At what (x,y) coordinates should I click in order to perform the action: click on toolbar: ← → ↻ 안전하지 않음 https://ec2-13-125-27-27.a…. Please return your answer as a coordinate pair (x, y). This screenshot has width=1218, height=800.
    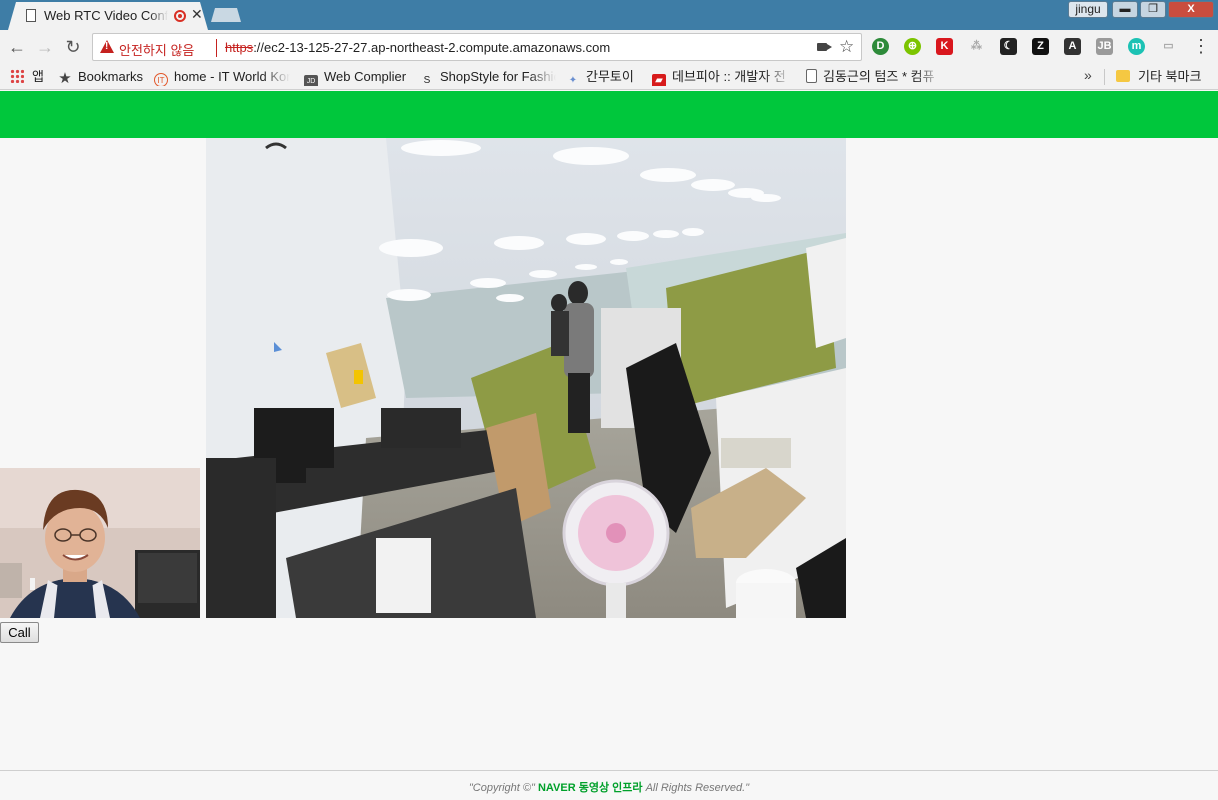
    Looking at the image, I should click on (609, 46).